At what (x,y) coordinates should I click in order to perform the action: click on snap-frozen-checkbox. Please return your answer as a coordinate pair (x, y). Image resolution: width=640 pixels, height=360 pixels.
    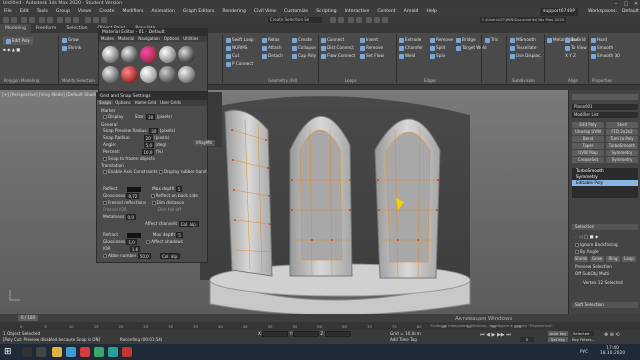
    Looking at the image, I should click on (105, 159).